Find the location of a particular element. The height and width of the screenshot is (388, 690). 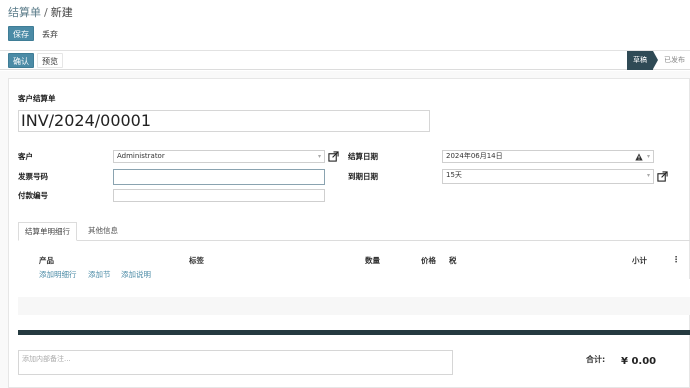

breadcrumb: 结算单 / 新建 is located at coordinates (40, 12).